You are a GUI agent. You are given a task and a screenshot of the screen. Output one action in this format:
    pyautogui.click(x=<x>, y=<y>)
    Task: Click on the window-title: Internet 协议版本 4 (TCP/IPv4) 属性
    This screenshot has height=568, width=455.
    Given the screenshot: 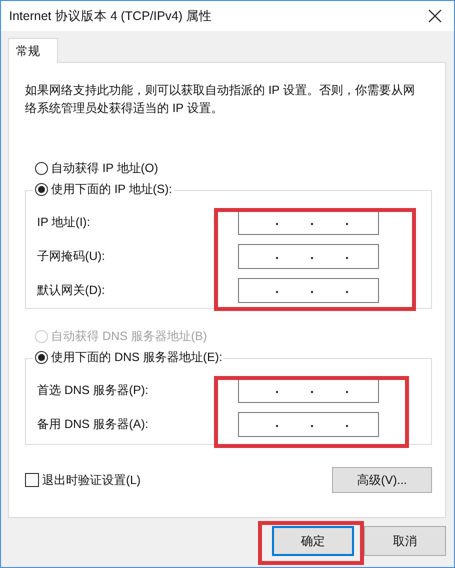 What is the action you would take?
    pyautogui.click(x=110, y=16)
    